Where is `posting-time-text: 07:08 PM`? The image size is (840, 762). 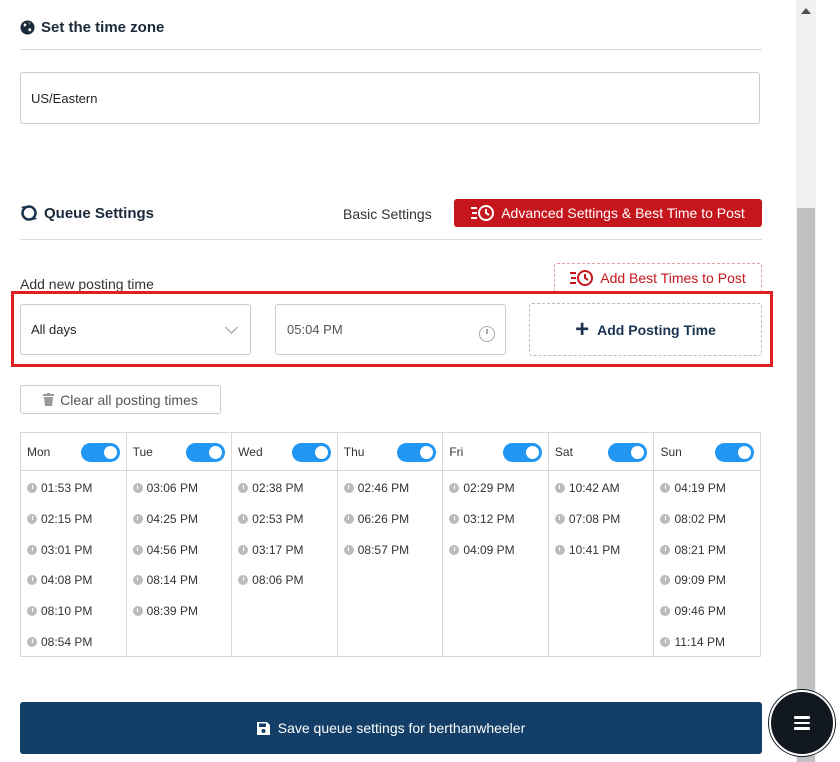
posting-time-text: 07:08 PM is located at coordinates (594, 519).